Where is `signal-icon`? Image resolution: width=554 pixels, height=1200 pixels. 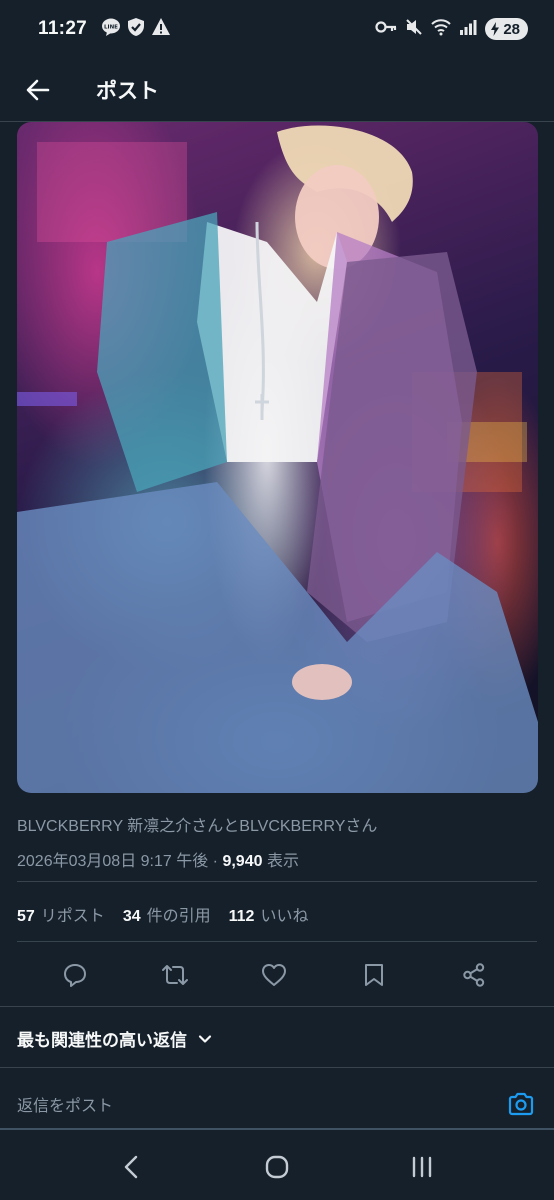
signal-icon is located at coordinates (468, 29).